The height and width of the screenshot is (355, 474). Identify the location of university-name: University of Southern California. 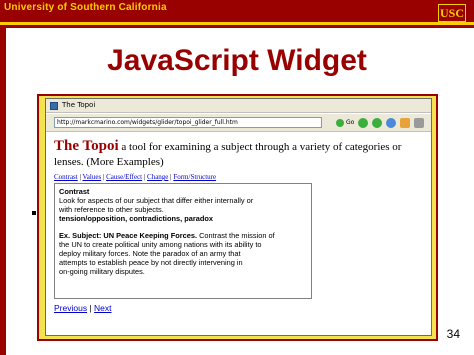
(85, 7).